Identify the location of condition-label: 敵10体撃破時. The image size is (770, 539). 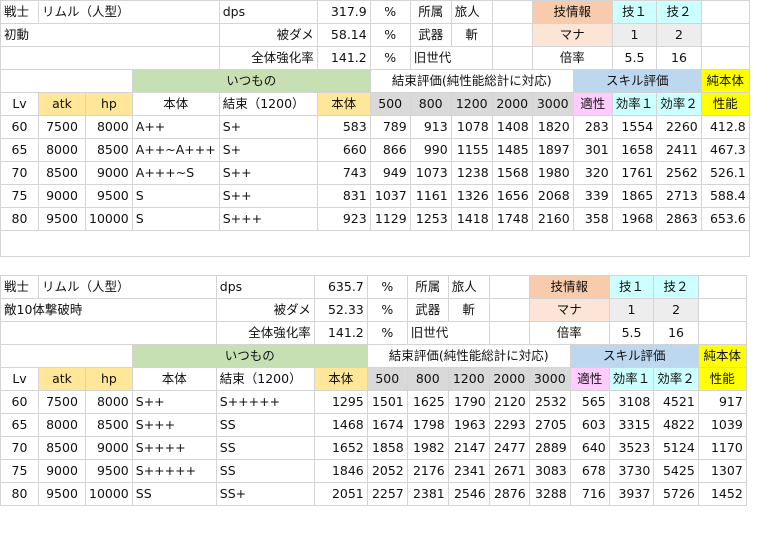
(108, 310).